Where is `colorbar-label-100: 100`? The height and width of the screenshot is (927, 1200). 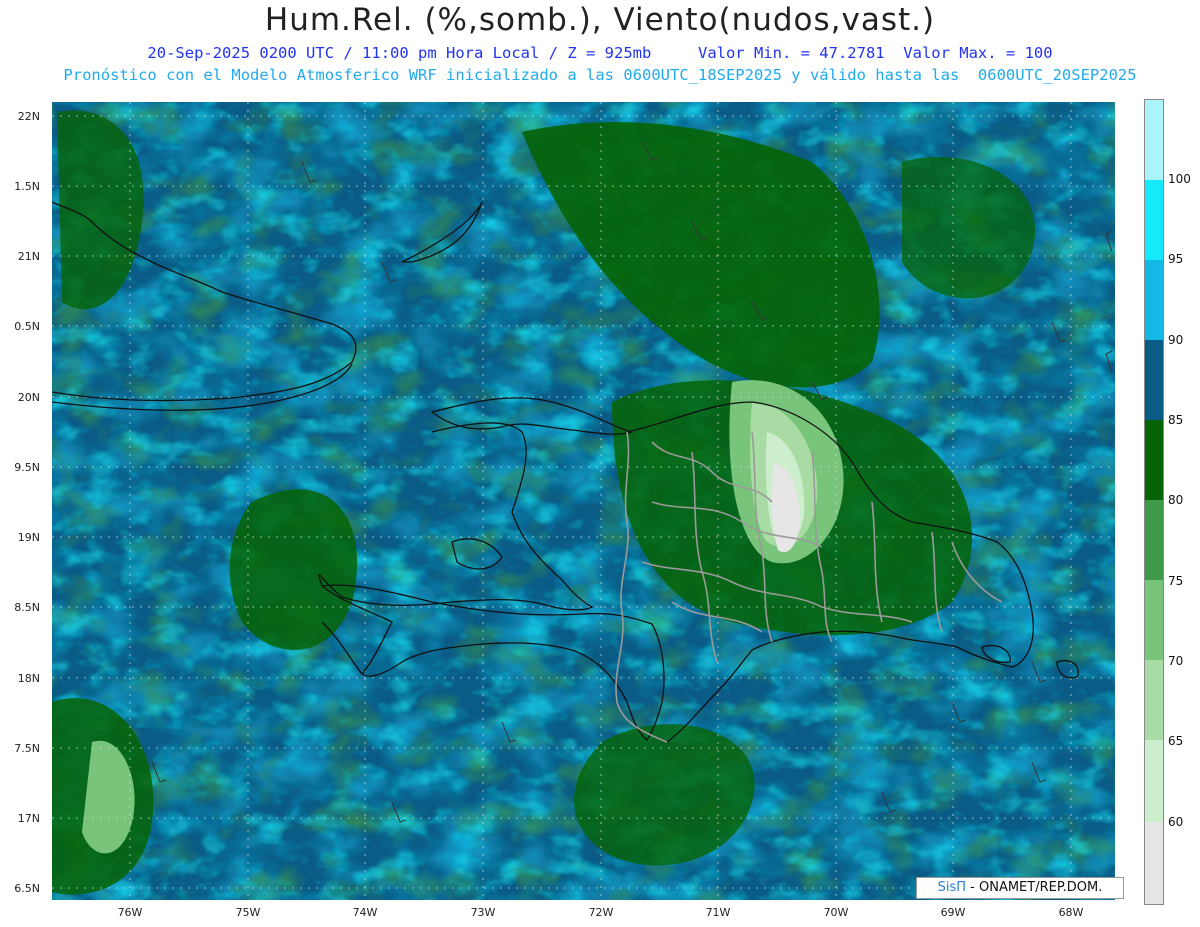
colorbar-label-100: 100 is located at coordinates (1179, 179).